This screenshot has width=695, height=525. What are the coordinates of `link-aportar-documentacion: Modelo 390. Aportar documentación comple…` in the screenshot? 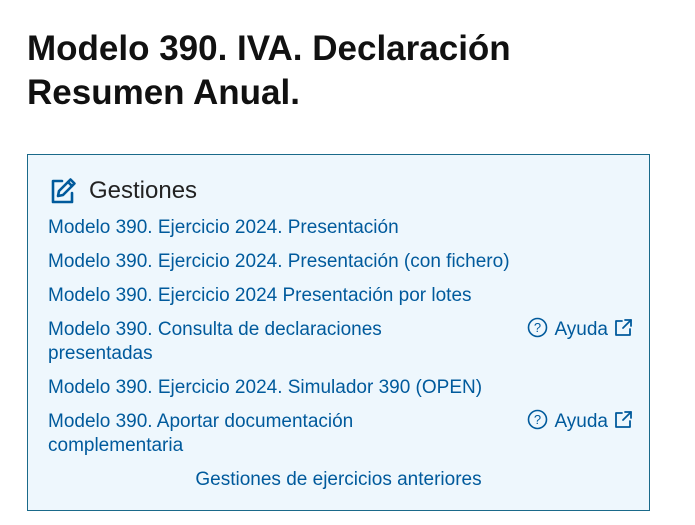 It's located at (268, 434).